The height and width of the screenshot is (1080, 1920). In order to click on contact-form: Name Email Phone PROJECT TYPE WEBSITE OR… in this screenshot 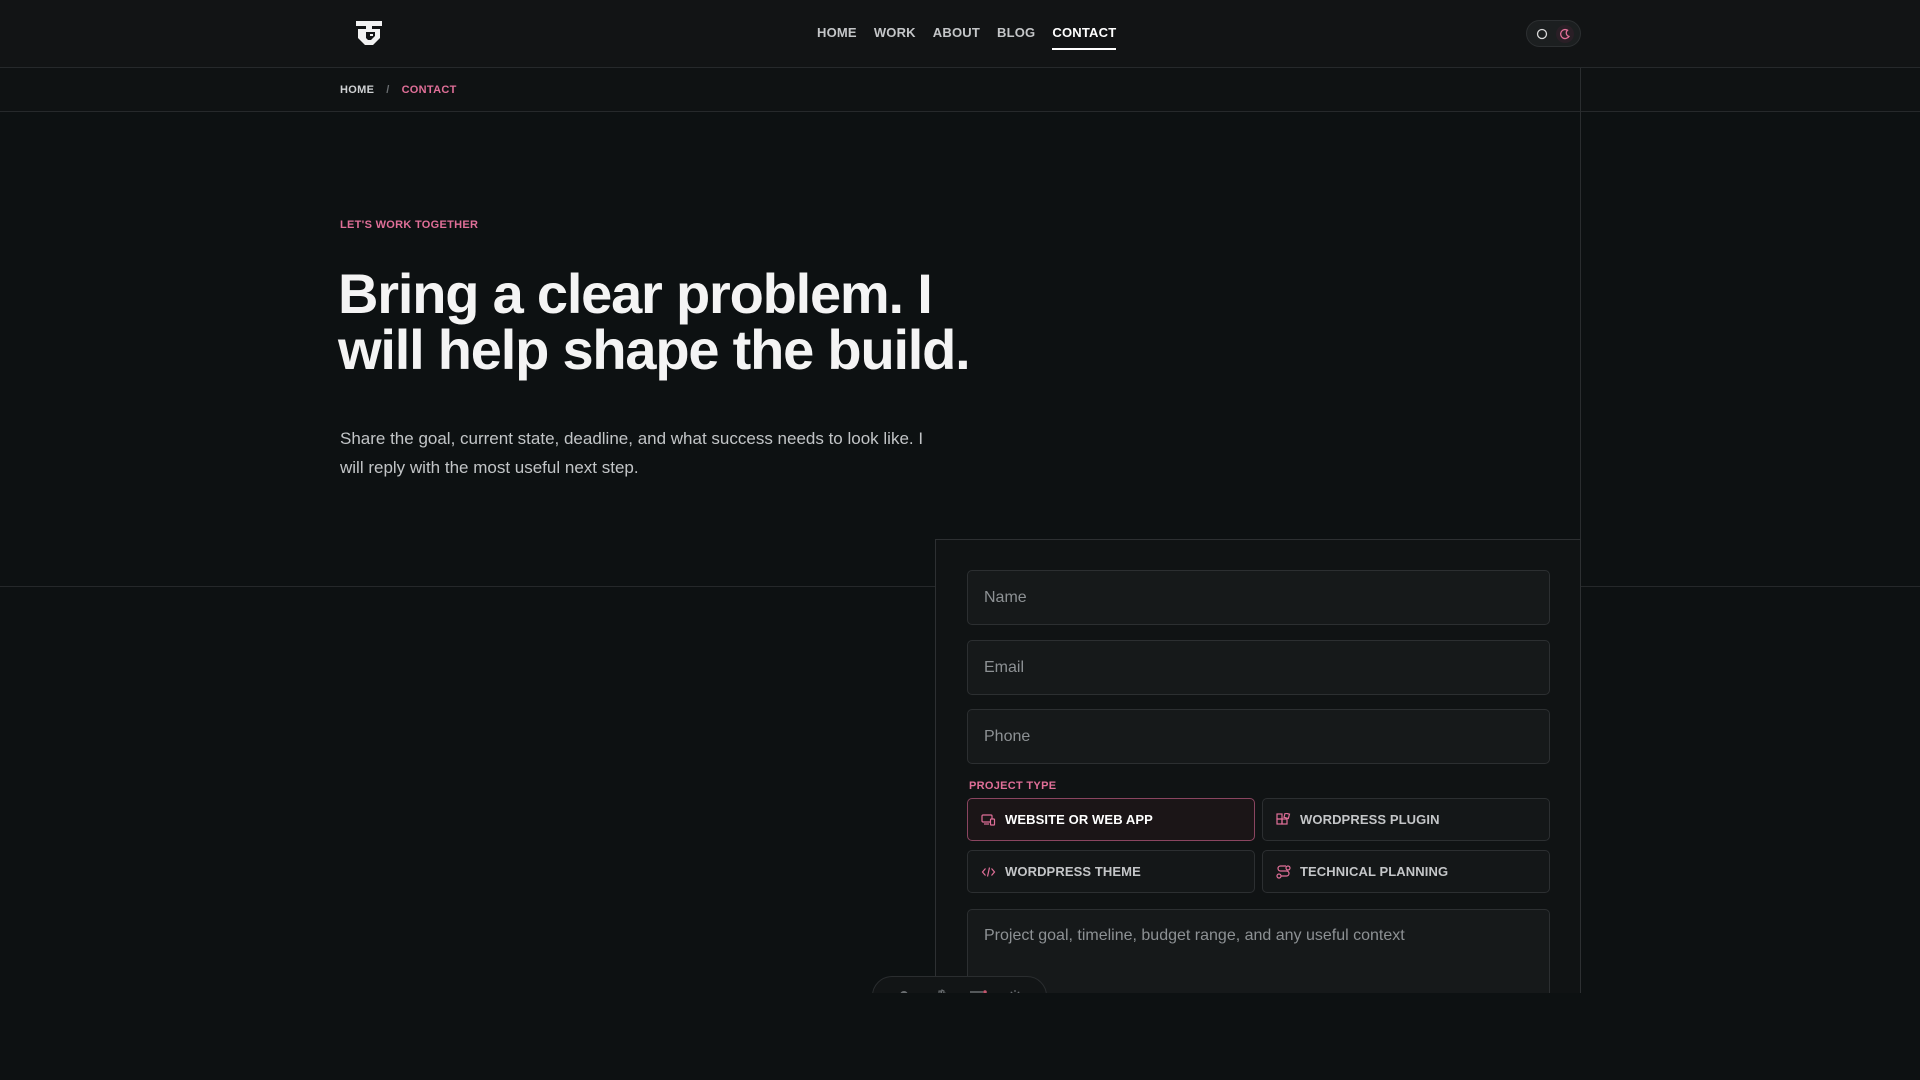, I will do `click(1258, 767)`.